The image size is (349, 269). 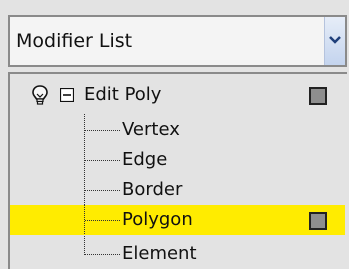 What do you see at coordinates (159, 253) in the screenshot?
I see `subobject-label: Element` at bounding box center [159, 253].